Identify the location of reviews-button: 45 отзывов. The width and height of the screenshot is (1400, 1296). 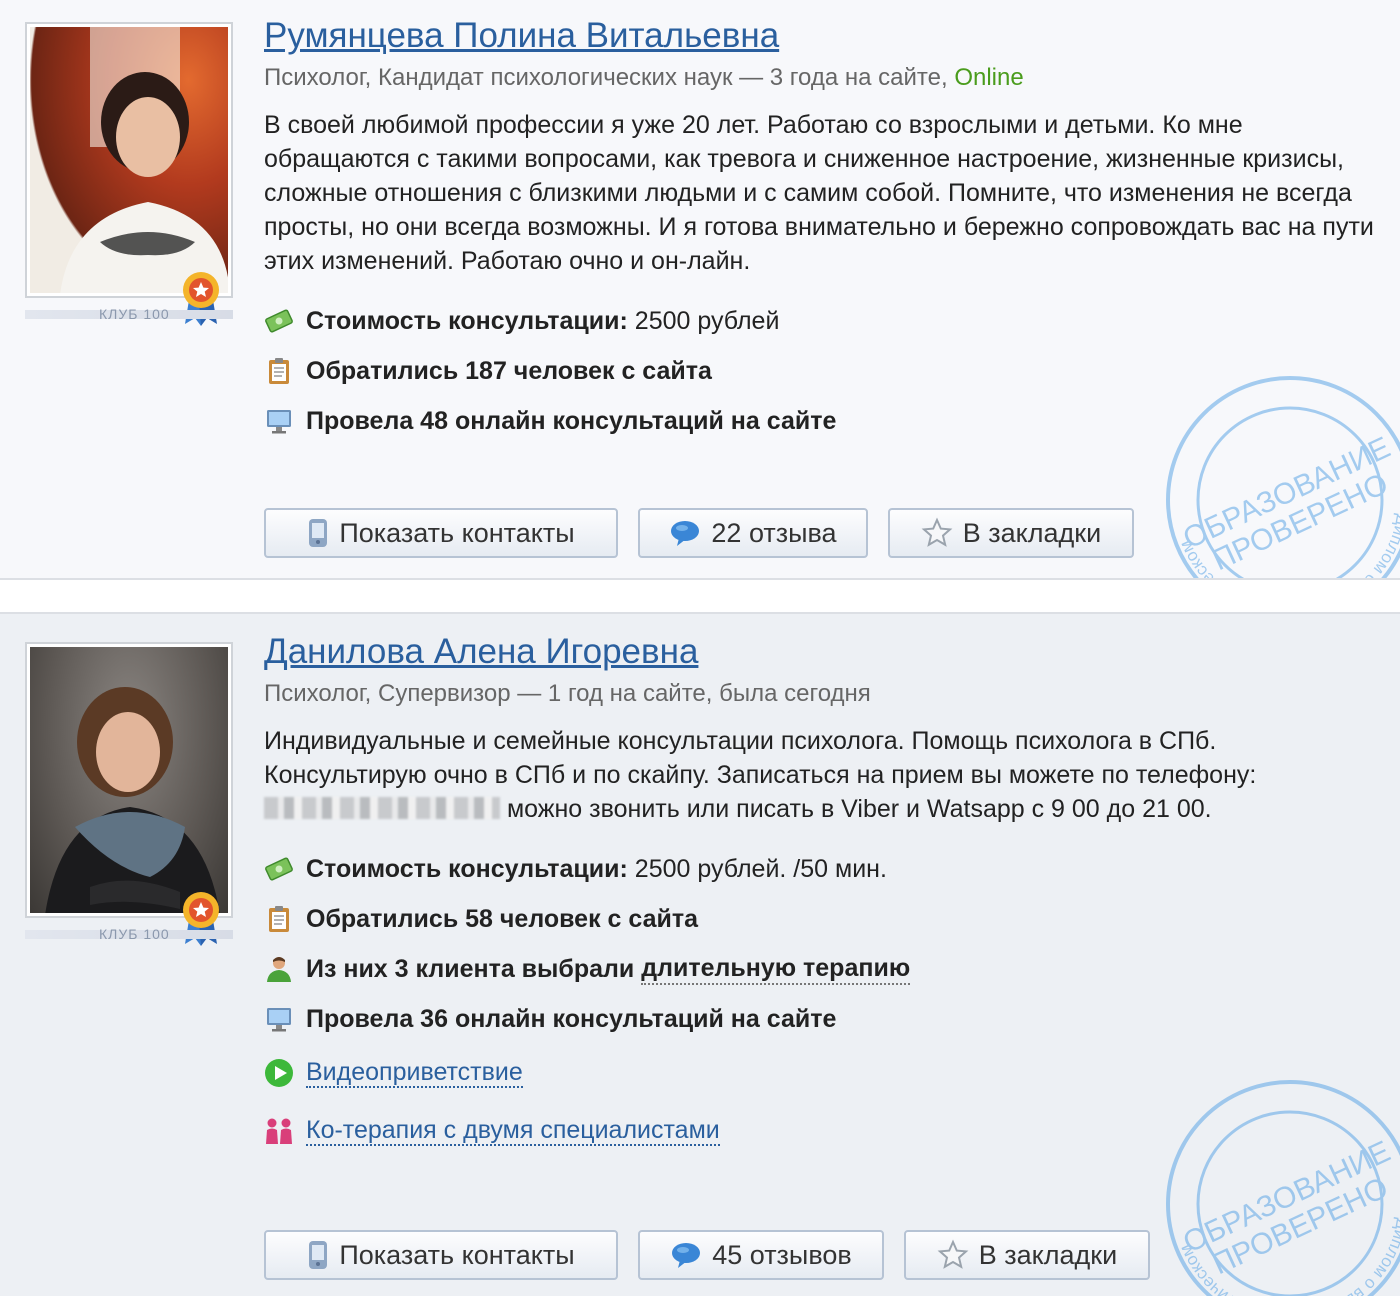
(761, 1255).